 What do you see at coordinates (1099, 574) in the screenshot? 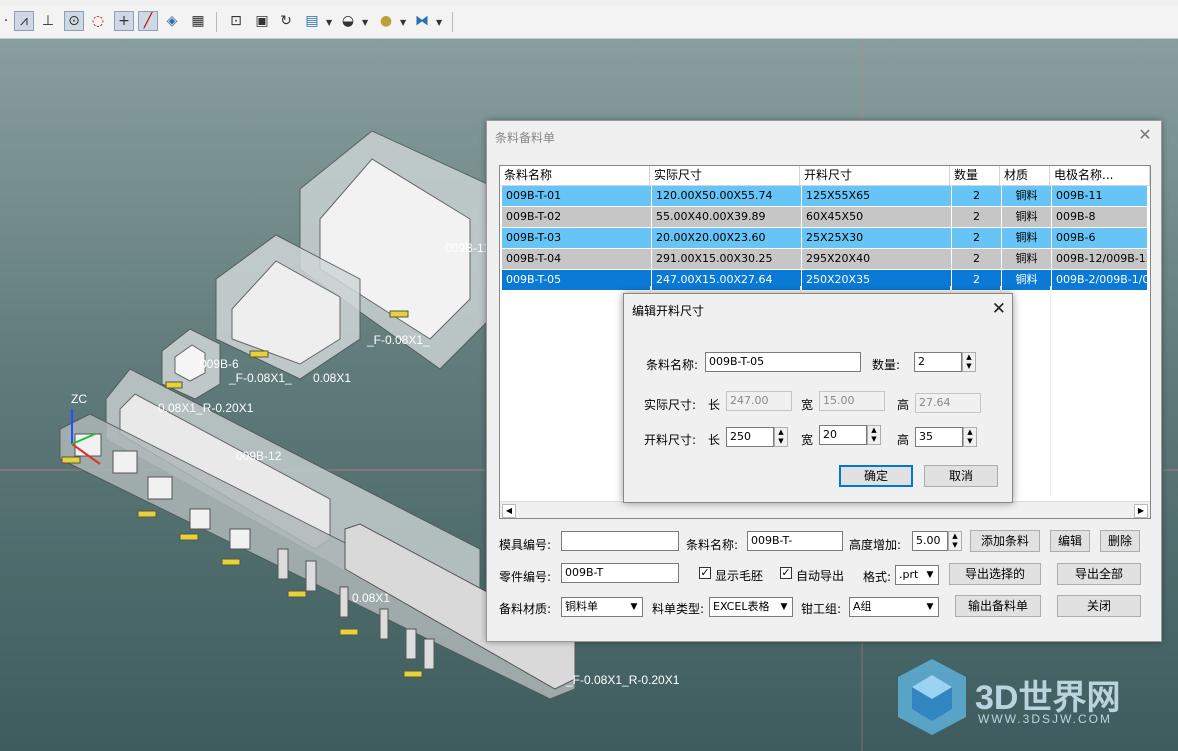
I see `export-all-button: 导出全部` at bounding box center [1099, 574].